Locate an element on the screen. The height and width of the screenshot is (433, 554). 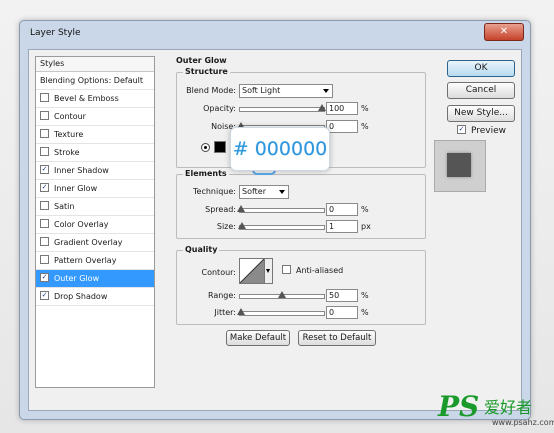
preview-checkbox: ✓ Preview is located at coordinates (482, 130).